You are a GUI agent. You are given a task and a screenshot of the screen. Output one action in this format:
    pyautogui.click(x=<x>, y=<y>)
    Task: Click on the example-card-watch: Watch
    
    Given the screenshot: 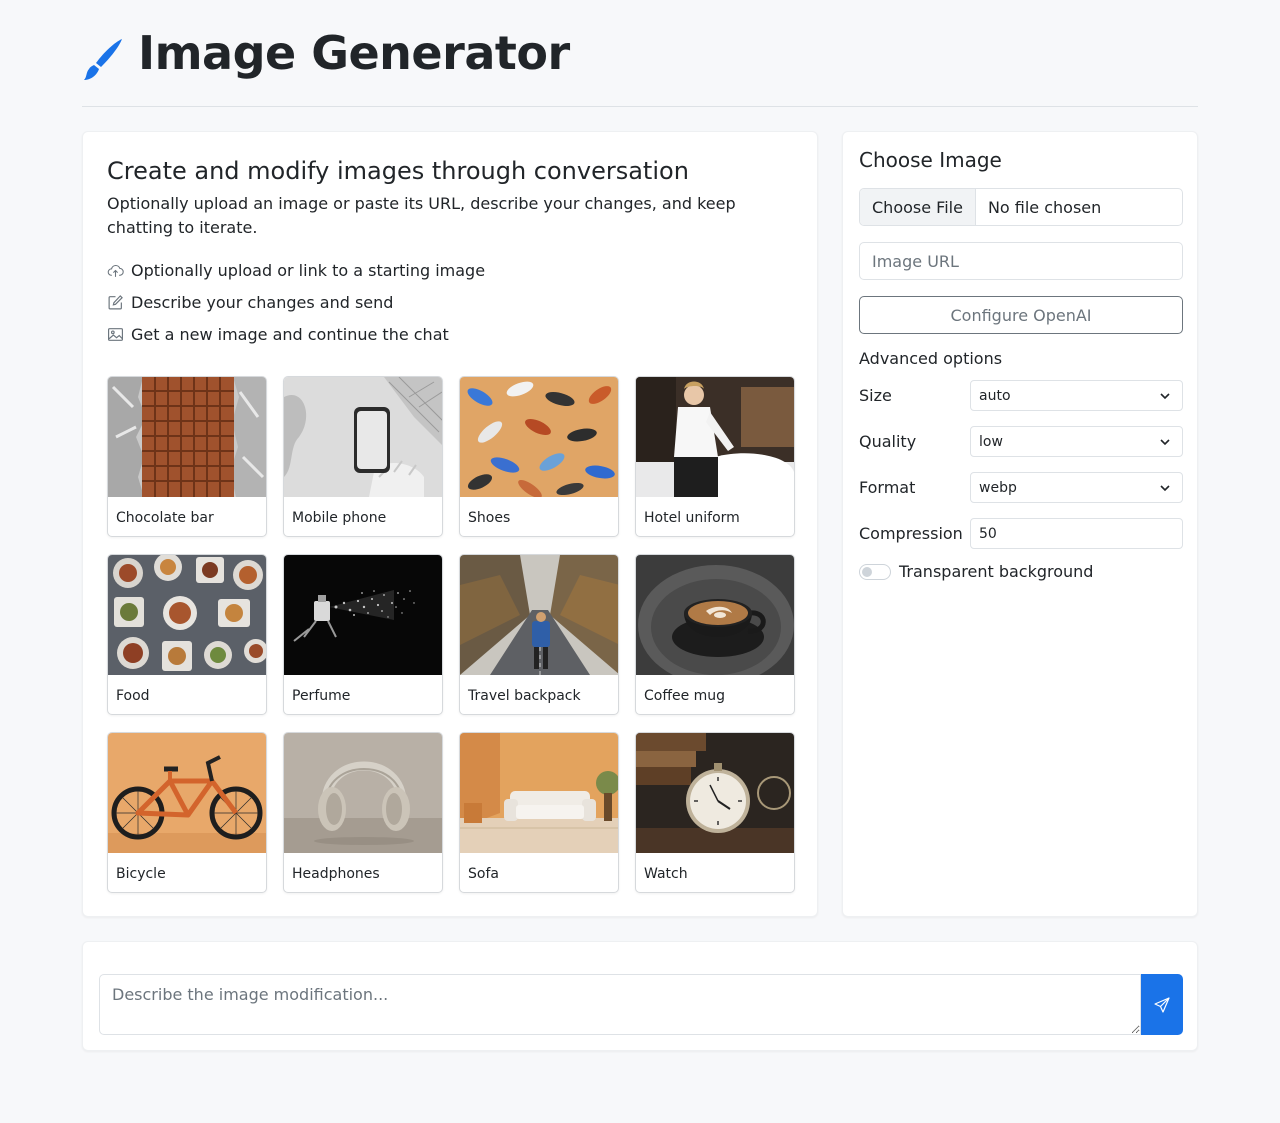 What is the action you would take?
    pyautogui.click(x=715, y=812)
    